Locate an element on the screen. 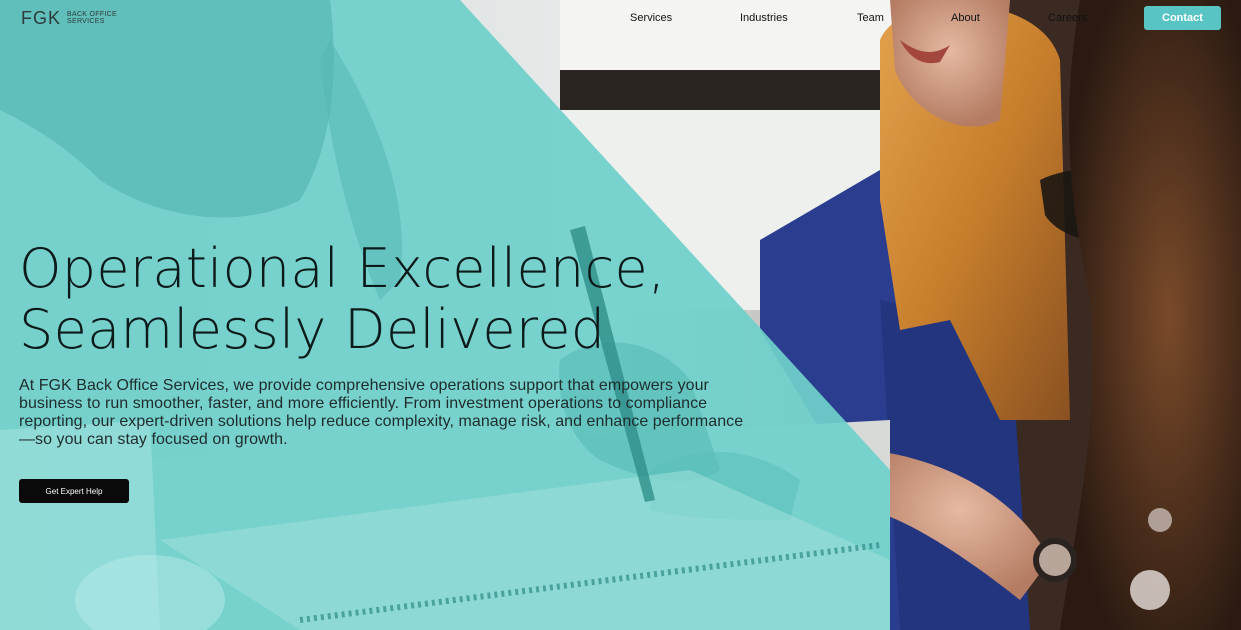  hero-title-line-1: Operational Excellence, is located at coordinates (342, 268).